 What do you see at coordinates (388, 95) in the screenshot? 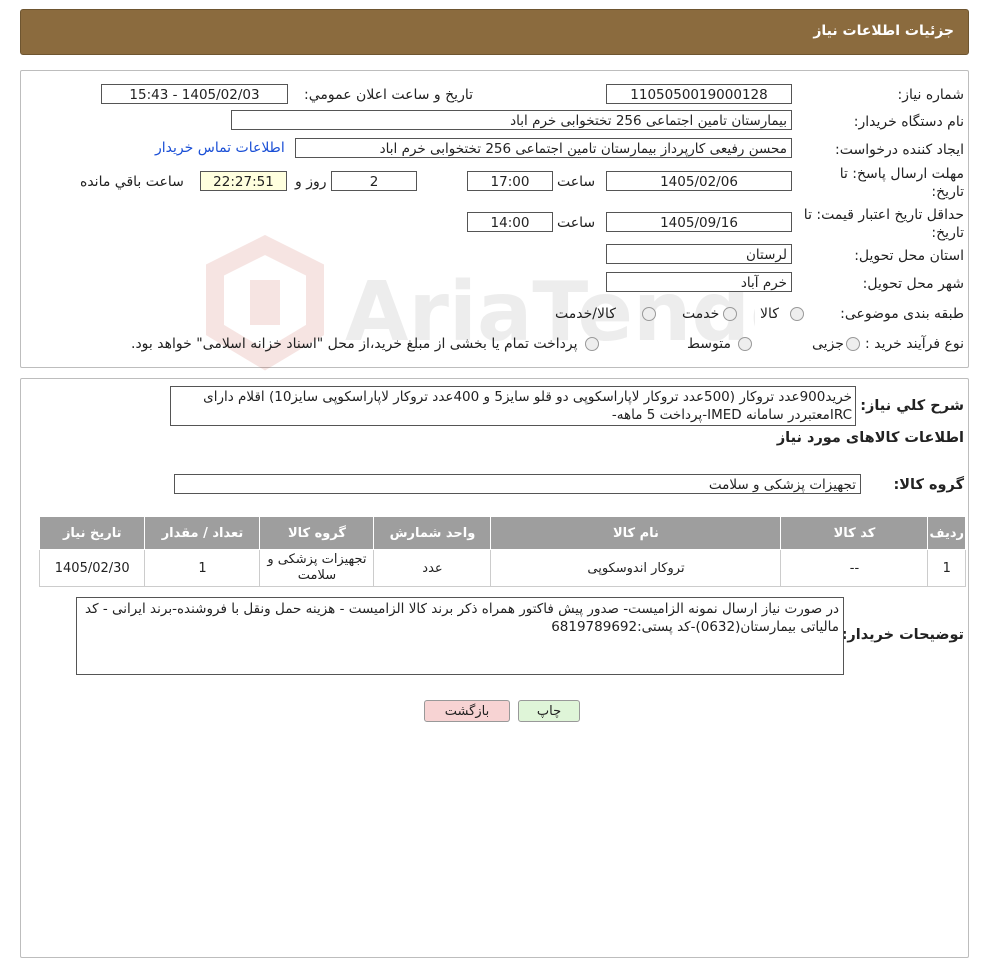
I see `announce-label: تاریخ و ساعت اعلان عمومي:` at bounding box center [388, 95].